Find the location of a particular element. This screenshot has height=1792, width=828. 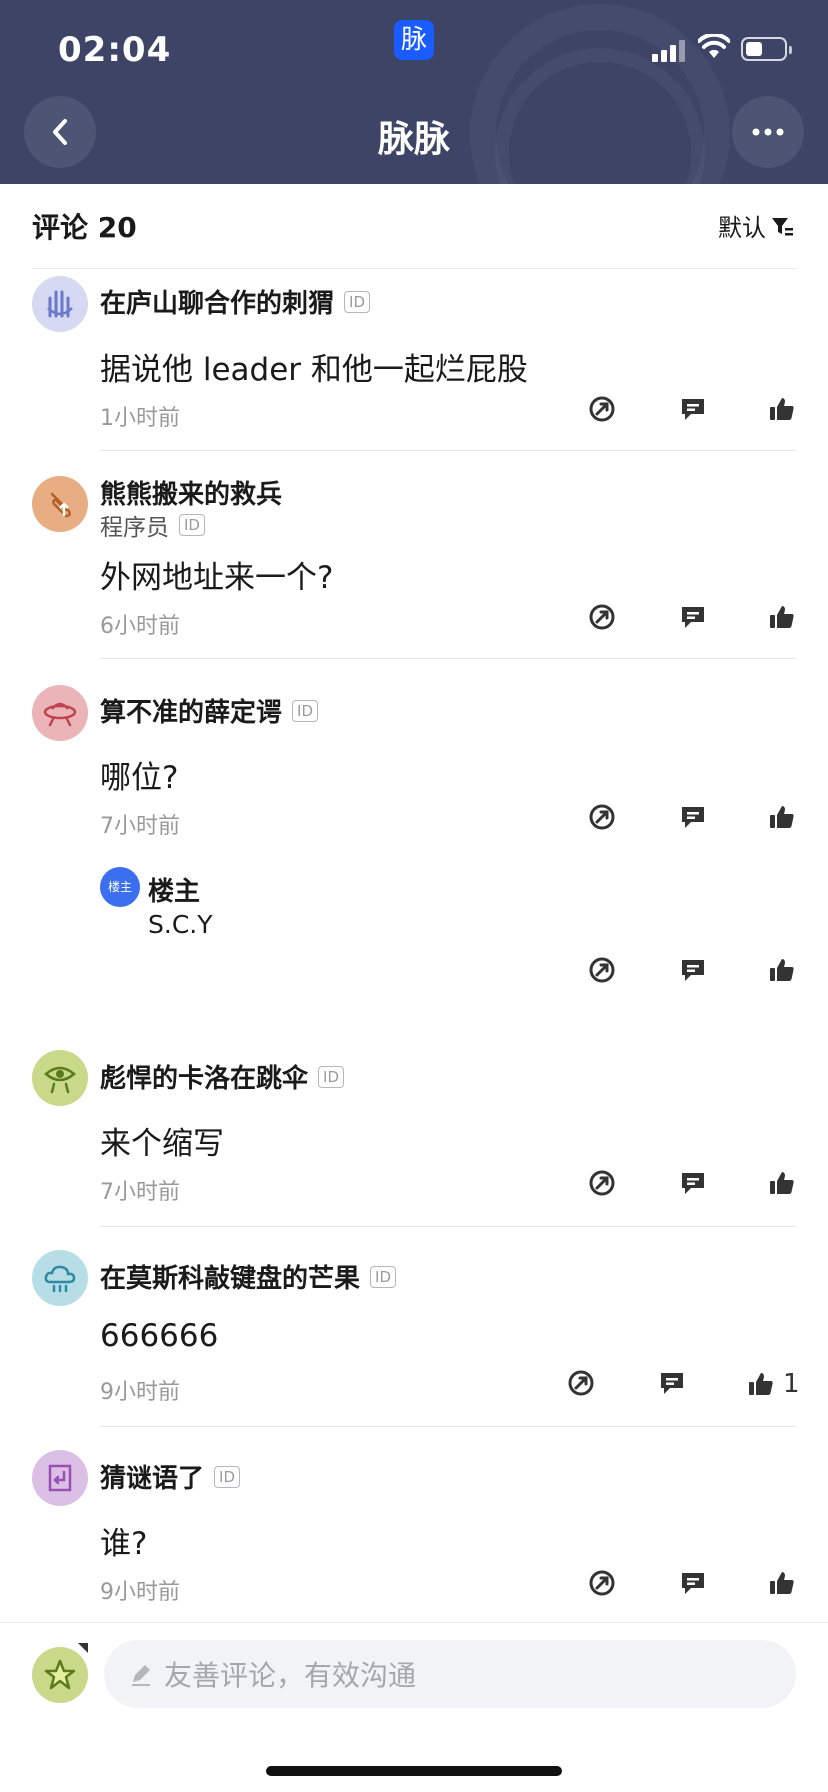

author-job: 程序员 ID is located at coordinates (152, 525).